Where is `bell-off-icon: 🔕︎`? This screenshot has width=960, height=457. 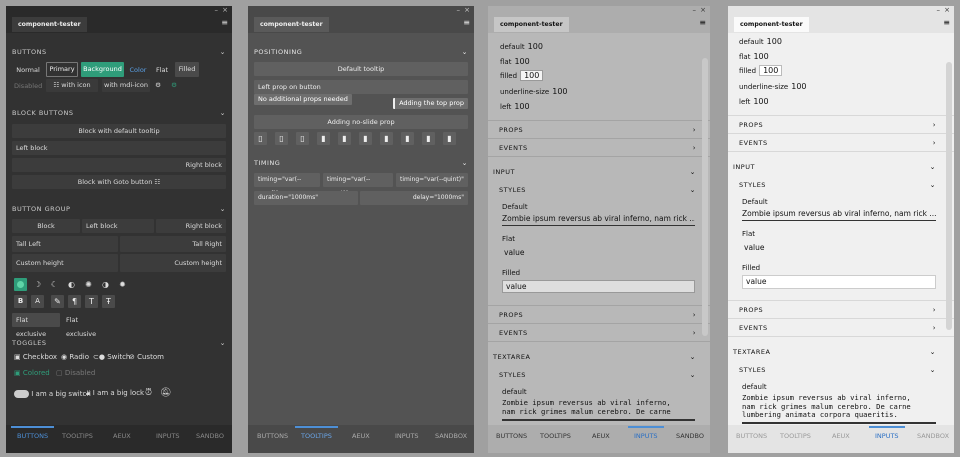
bell-off-icon: 🔕︎ is located at coordinates (165, 393).